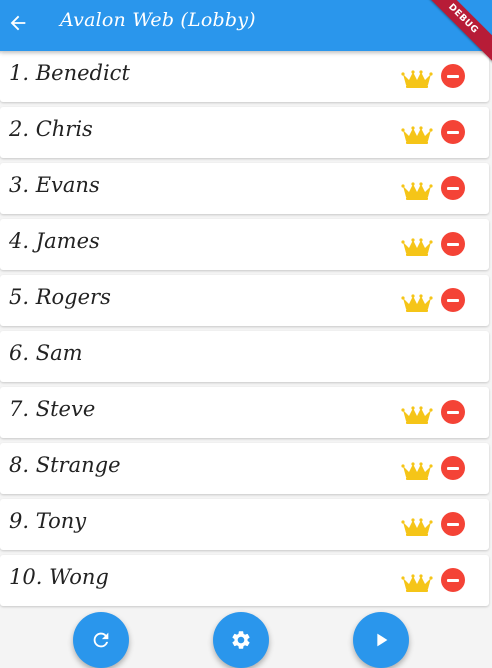  What do you see at coordinates (60, 297) in the screenshot?
I see `player-name: 5. Rogers` at bounding box center [60, 297].